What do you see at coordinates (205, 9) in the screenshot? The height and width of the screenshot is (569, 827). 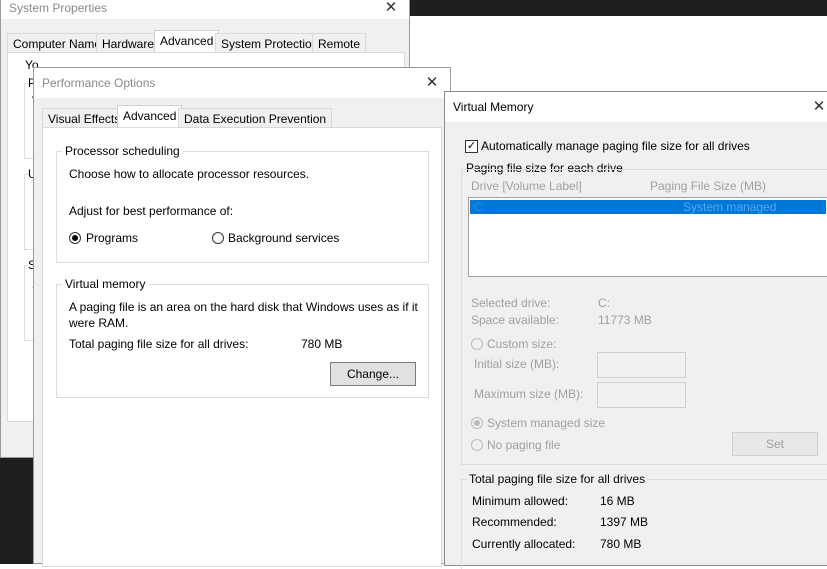 I see `system-properties-titlebar: System Properties ✕` at bounding box center [205, 9].